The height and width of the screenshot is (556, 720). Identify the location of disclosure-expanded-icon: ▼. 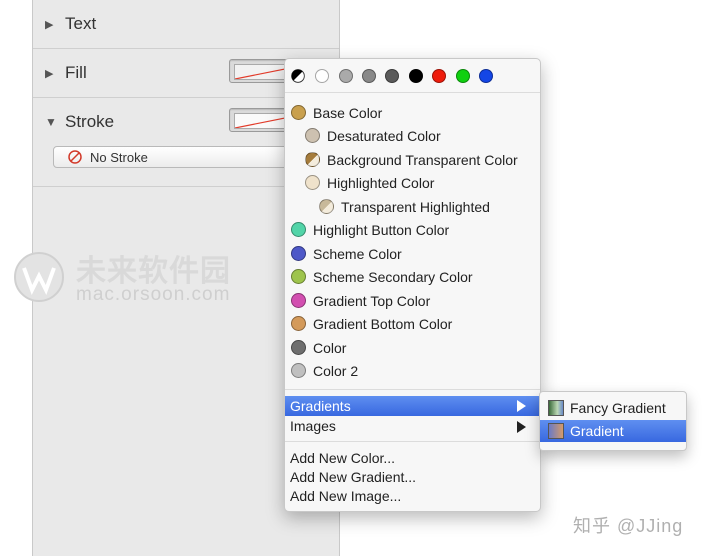
(51, 122).